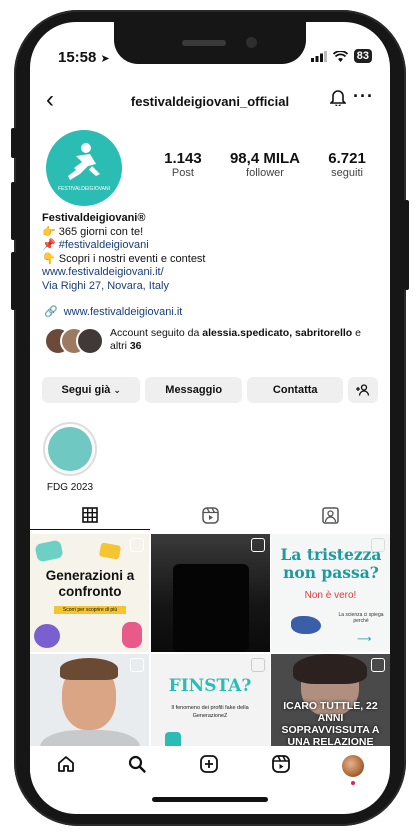 The height and width of the screenshot is (834, 420). I want to click on followed-by-count: 36, so click(135, 346).